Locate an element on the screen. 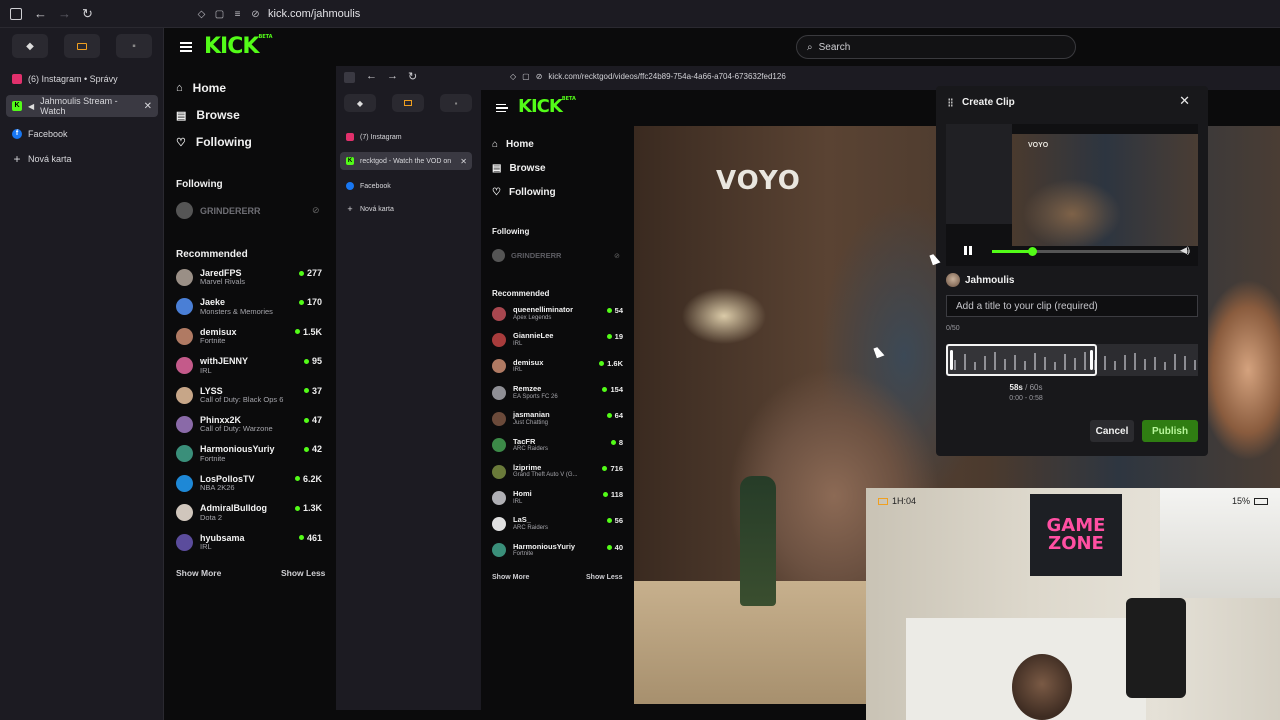 The height and width of the screenshot is (720, 1280). clip-timeline is located at coordinates (1072, 360).